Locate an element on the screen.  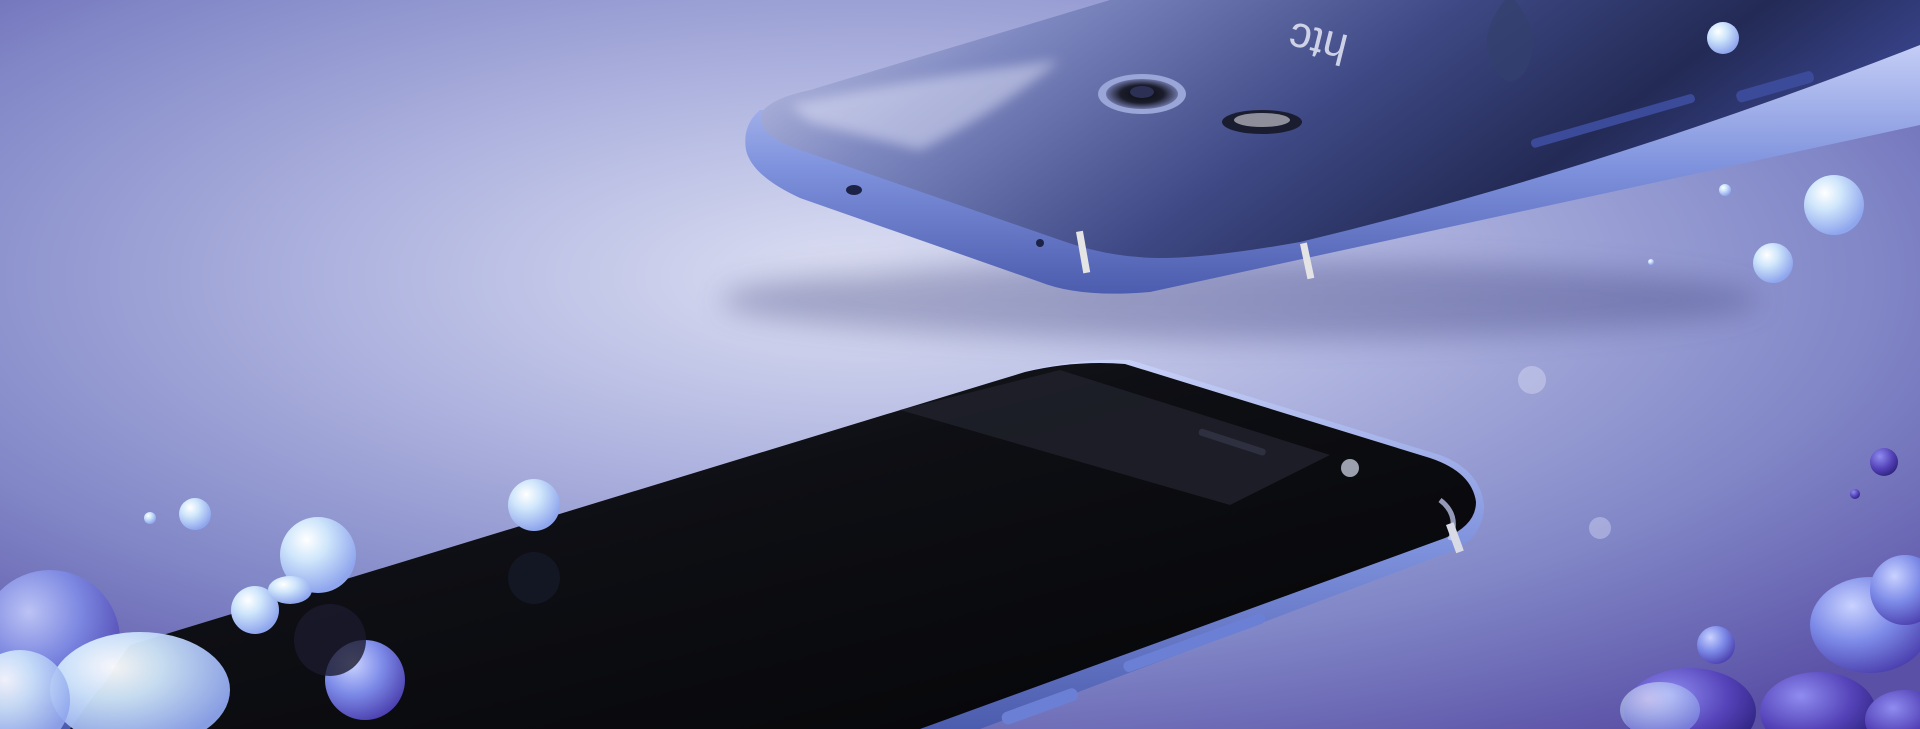
top-phone-mic is located at coordinates (1040, 243).